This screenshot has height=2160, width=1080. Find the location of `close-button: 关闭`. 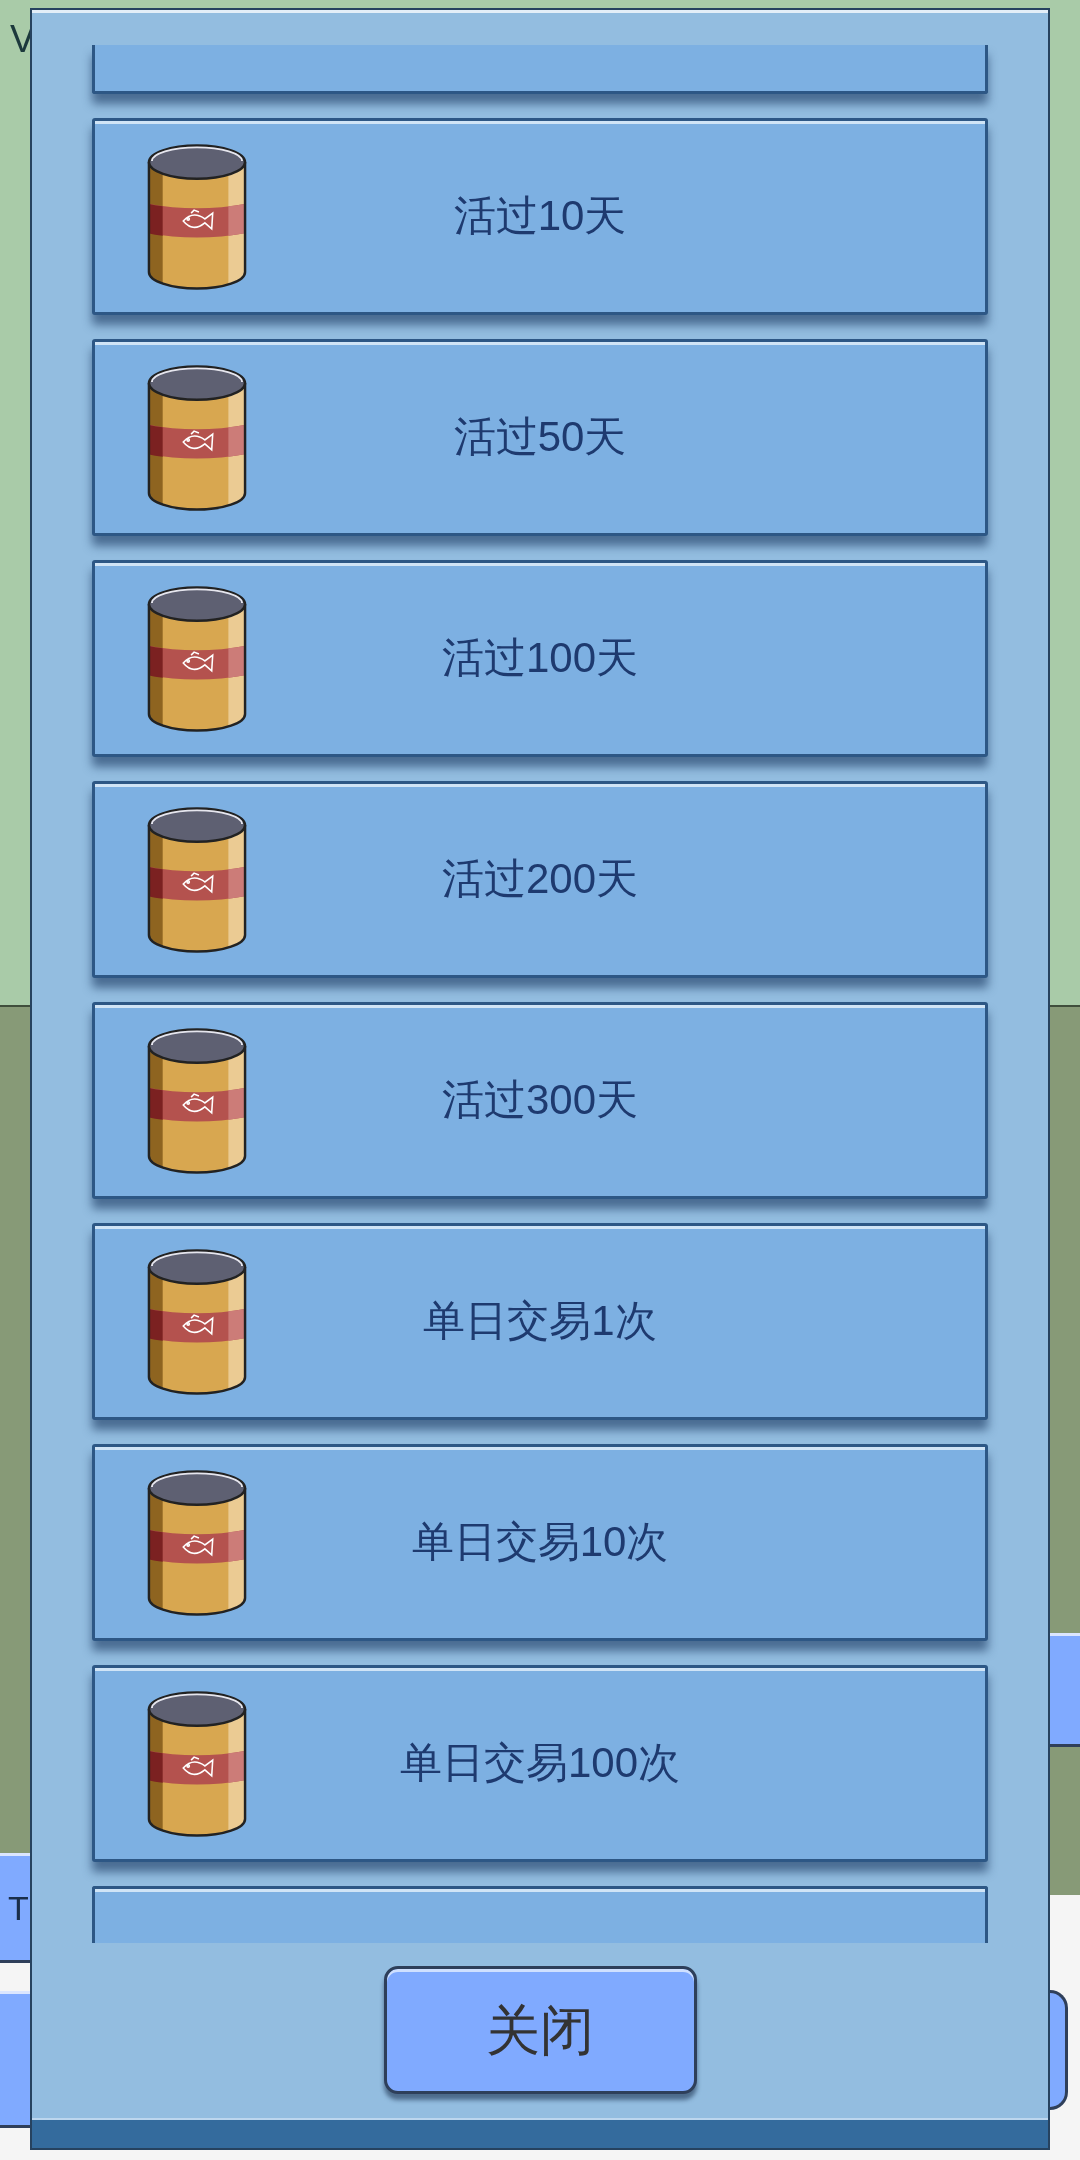

close-button: 关闭 is located at coordinates (540, 2030).